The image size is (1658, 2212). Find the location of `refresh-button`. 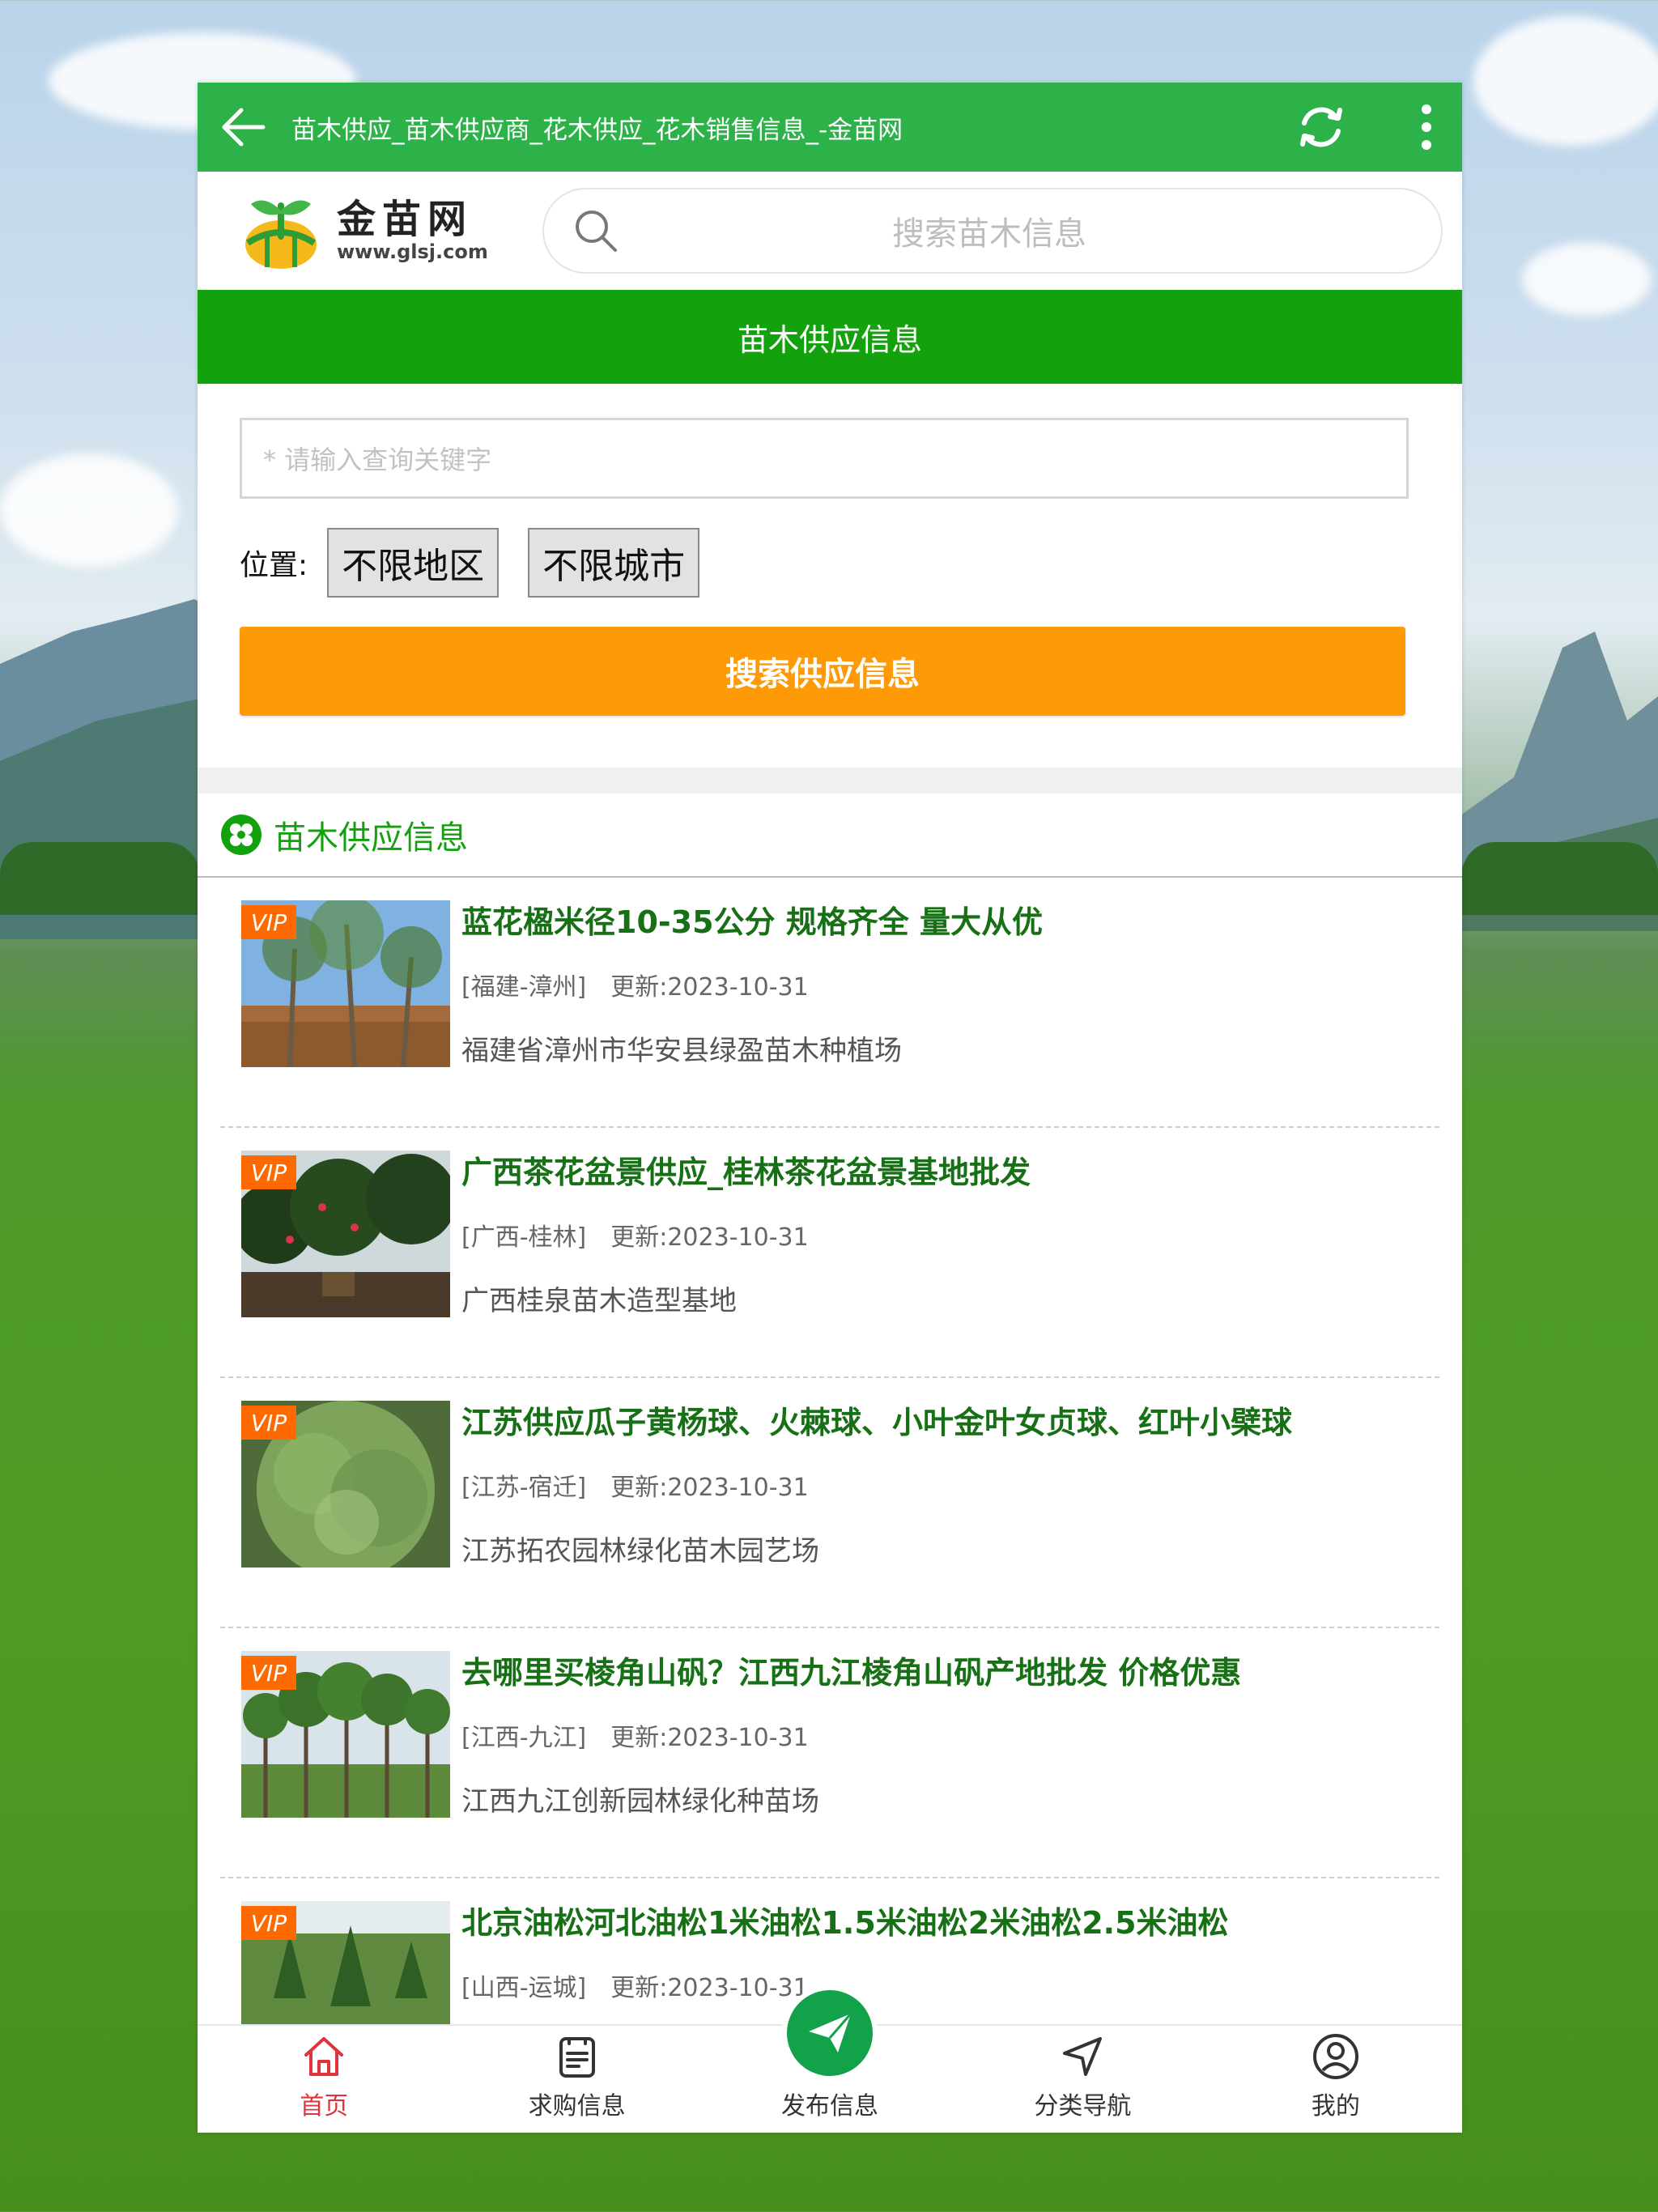

refresh-button is located at coordinates (1321, 127).